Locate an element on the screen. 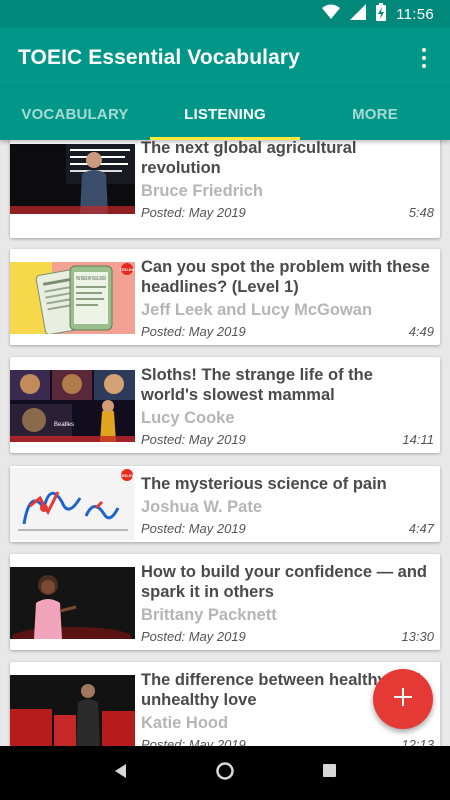 This screenshot has height=800, width=450. video-title: The mysterious science of pain is located at coordinates (264, 484).